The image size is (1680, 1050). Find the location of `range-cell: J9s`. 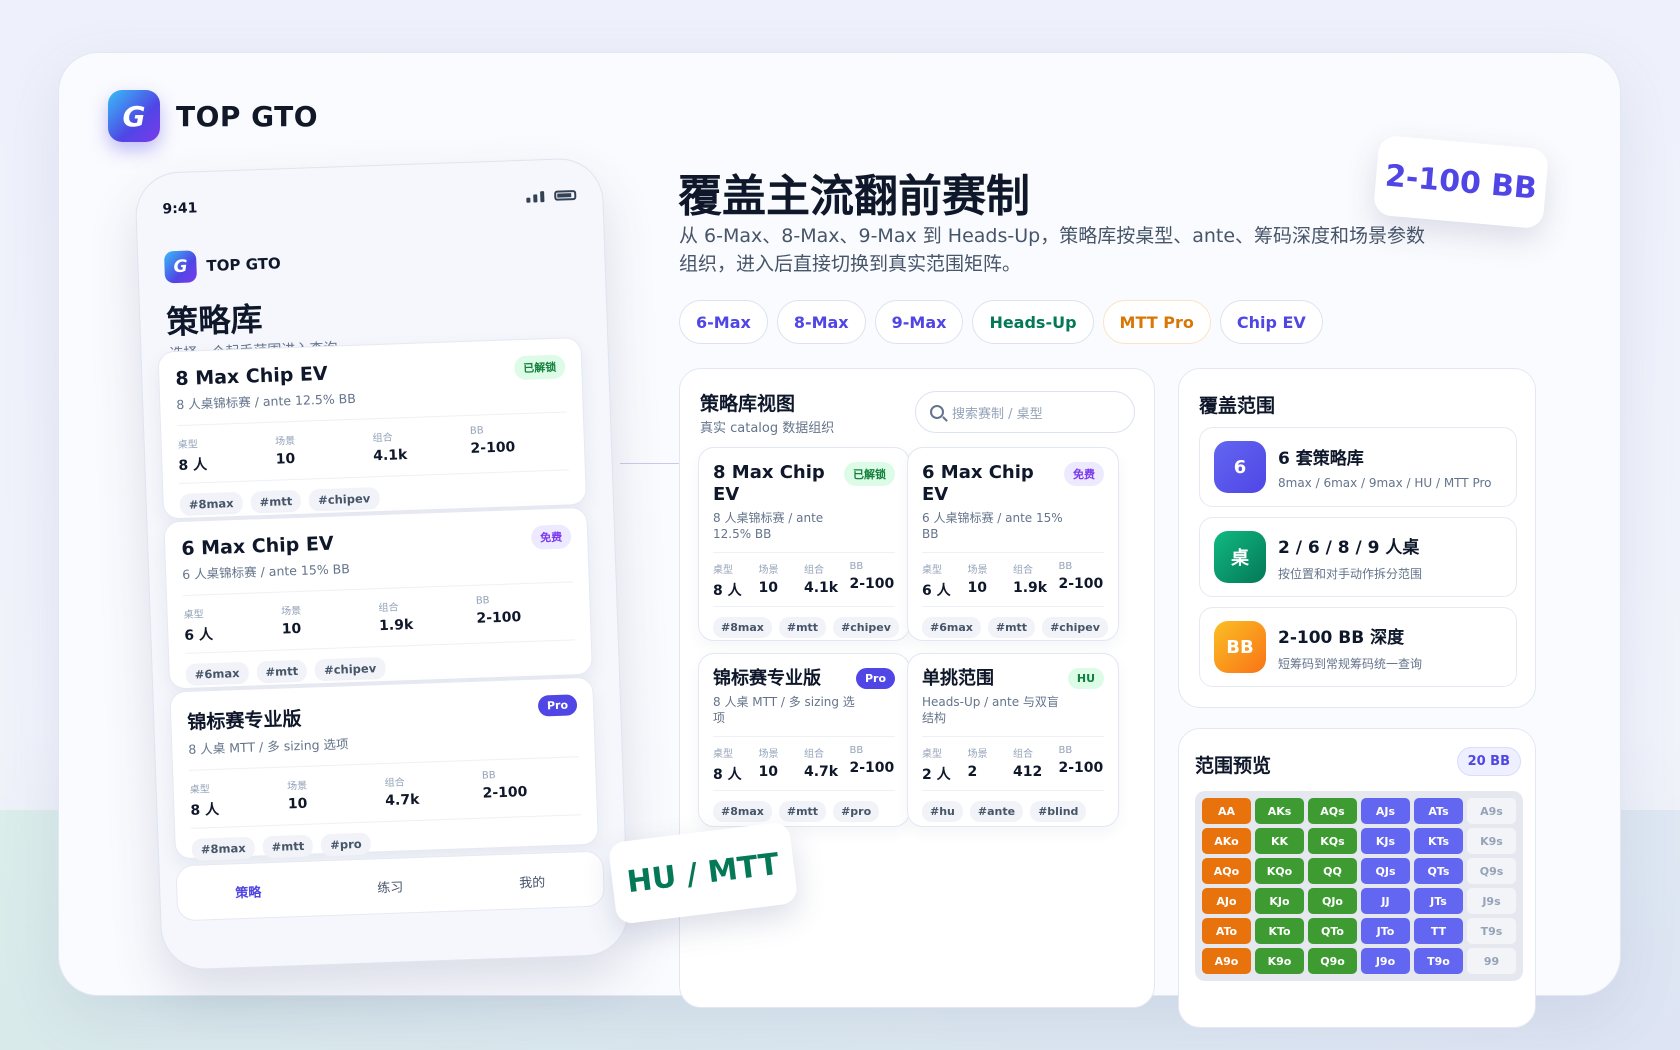

range-cell: J9s is located at coordinates (1491, 901).